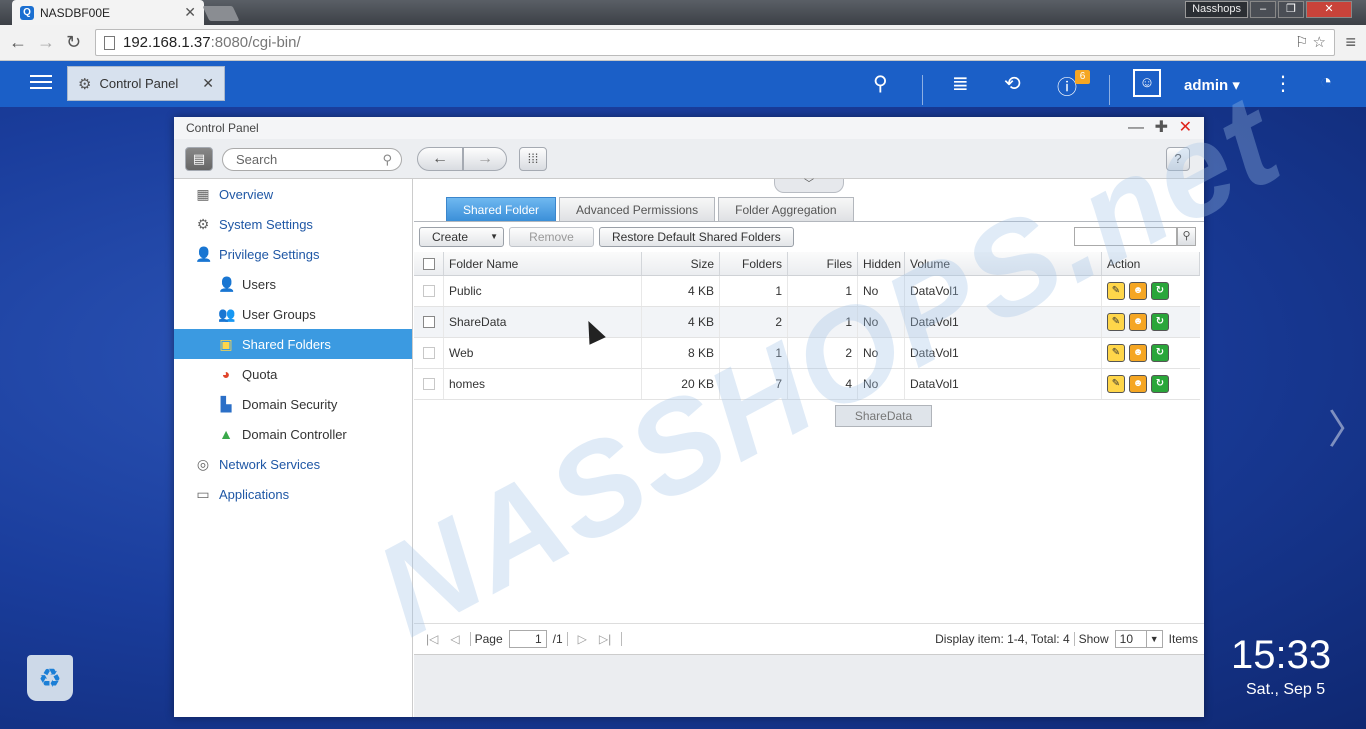  What do you see at coordinates (293, 254) in the screenshot?
I see `sidebar-item-privilege-settings: 👤 Privilege Settings` at bounding box center [293, 254].